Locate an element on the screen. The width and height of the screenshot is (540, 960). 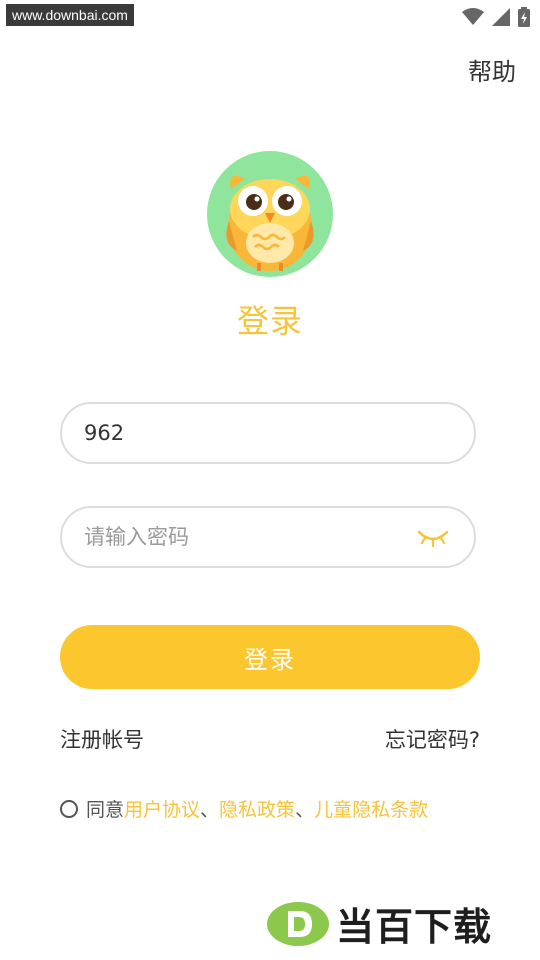
phone-field is located at coordinates (268, 433).